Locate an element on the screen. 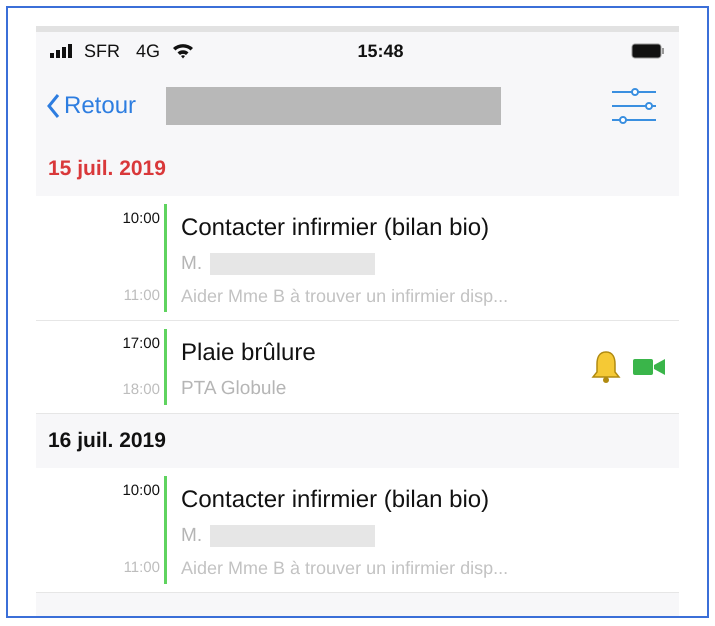 This screenshot has width=715, height=626. end-time: 18:00 is located at coordinates (141, 390).